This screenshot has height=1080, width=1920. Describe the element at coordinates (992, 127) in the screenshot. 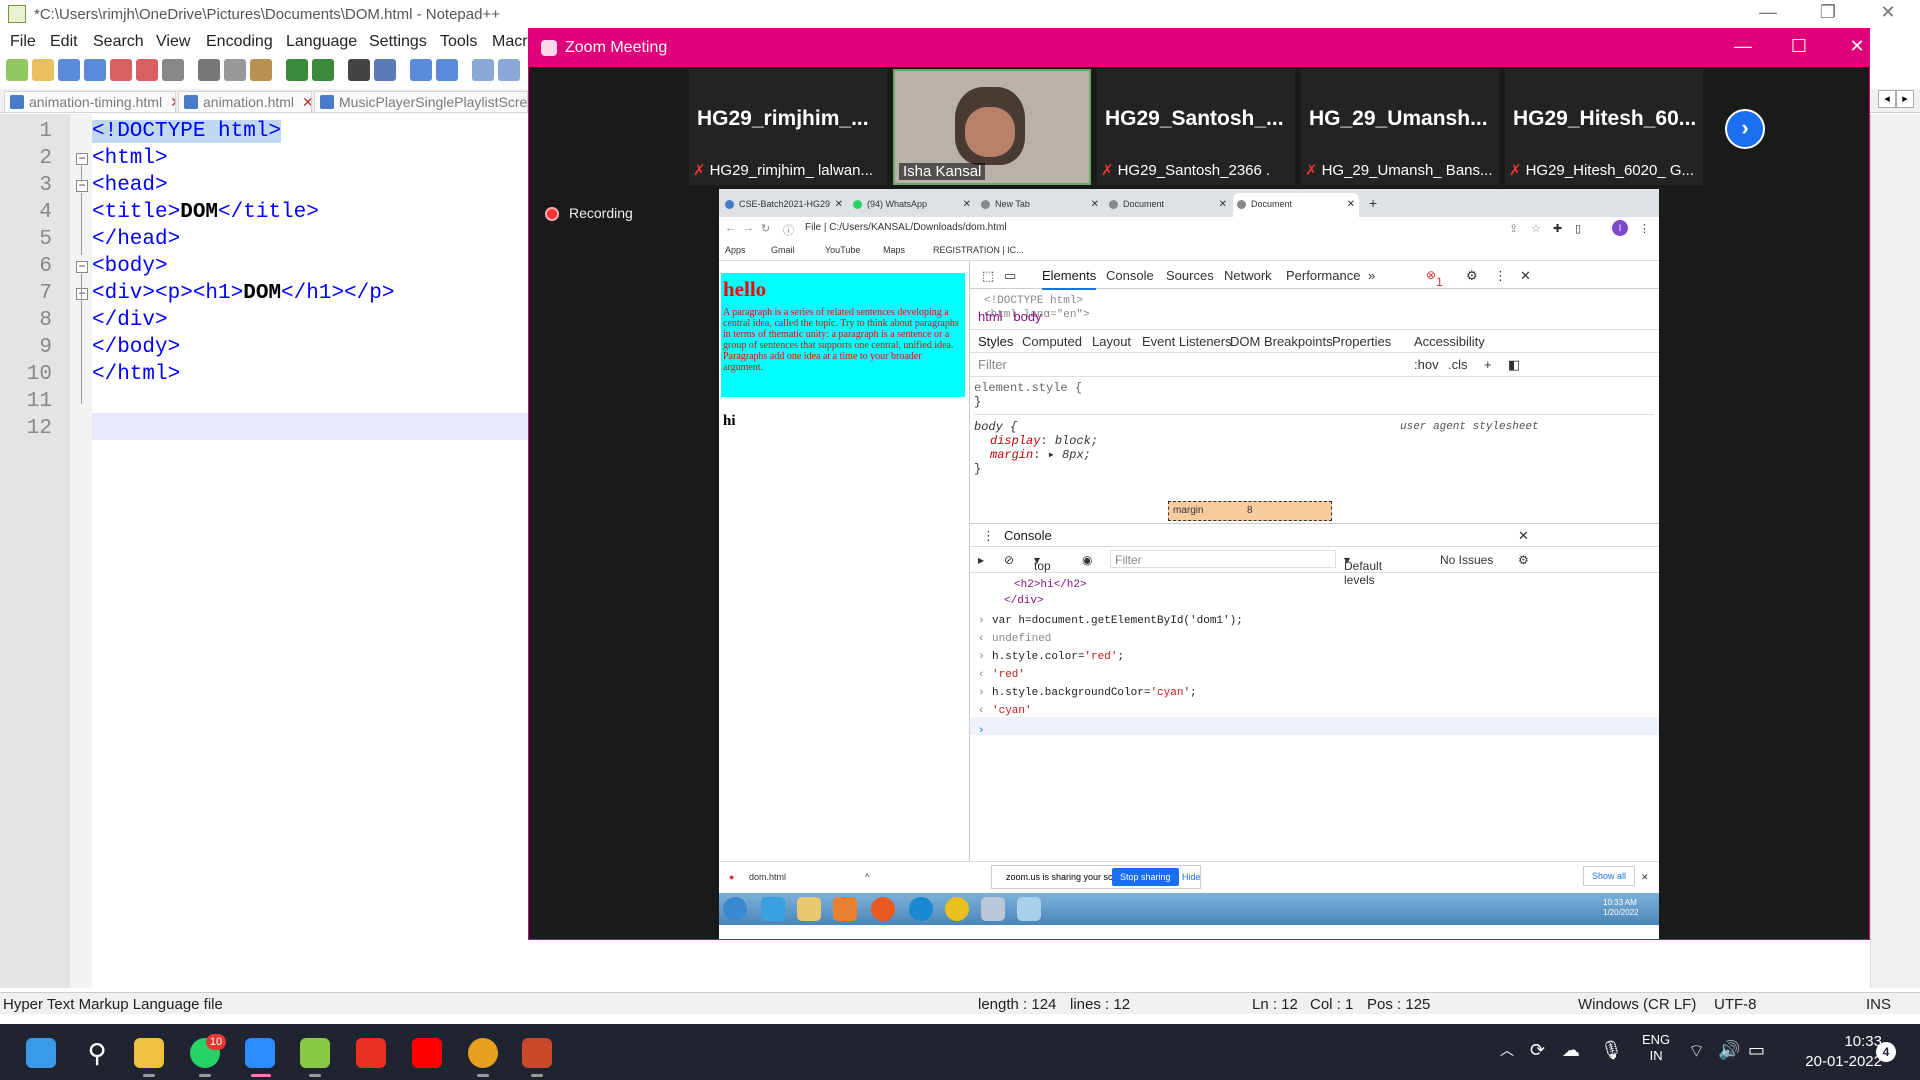

I see `participant-video-tile: Isha Kansal` at that location.